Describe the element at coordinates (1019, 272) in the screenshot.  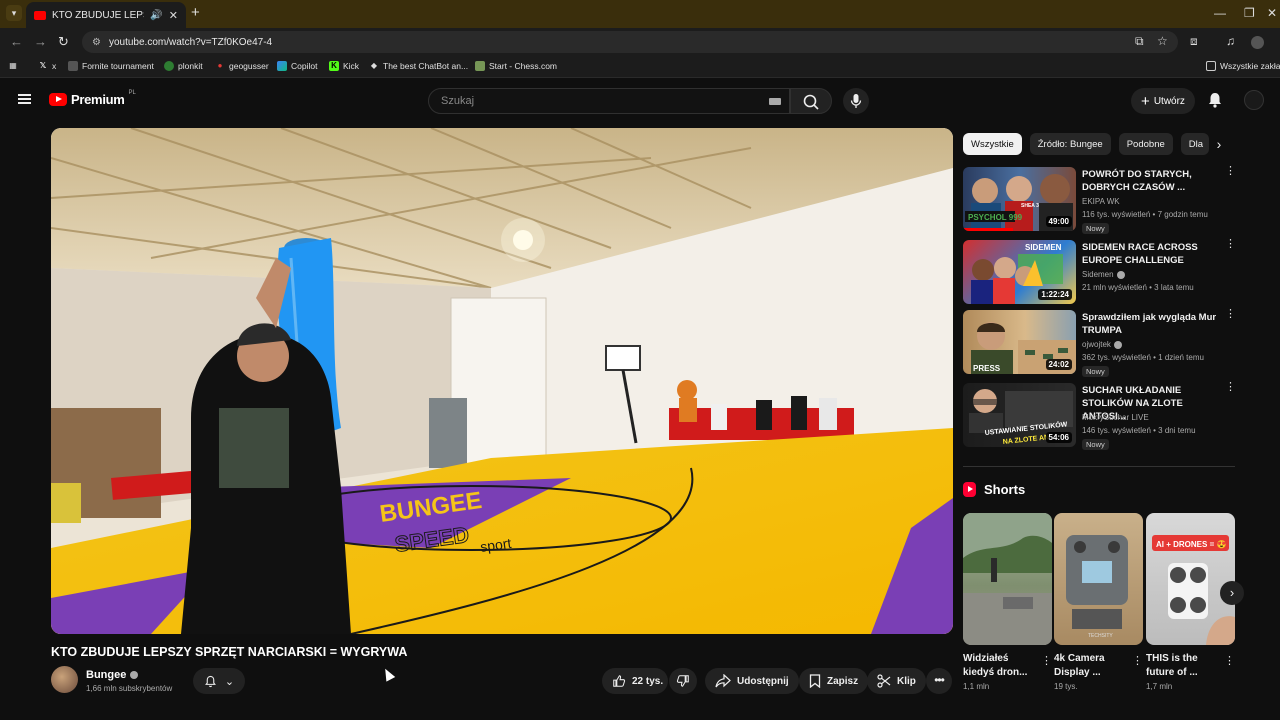
I see `video-thumbnail: SIDEMEN 1:22:24` at that location.